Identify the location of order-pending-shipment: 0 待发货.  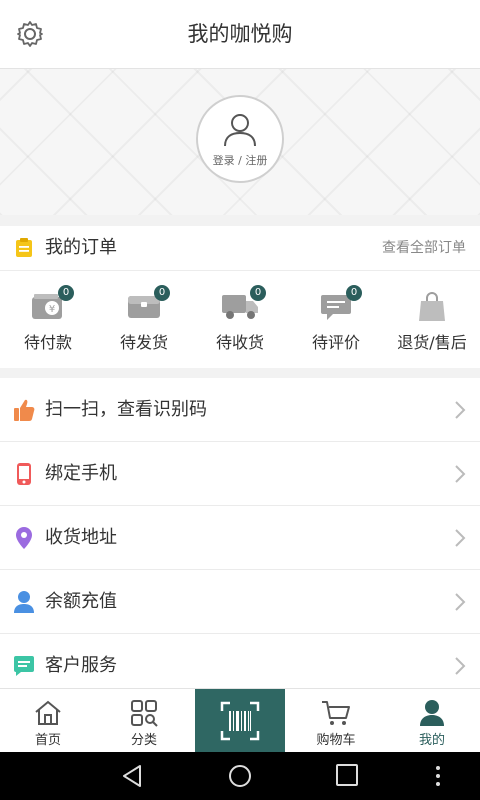
(144, 319).